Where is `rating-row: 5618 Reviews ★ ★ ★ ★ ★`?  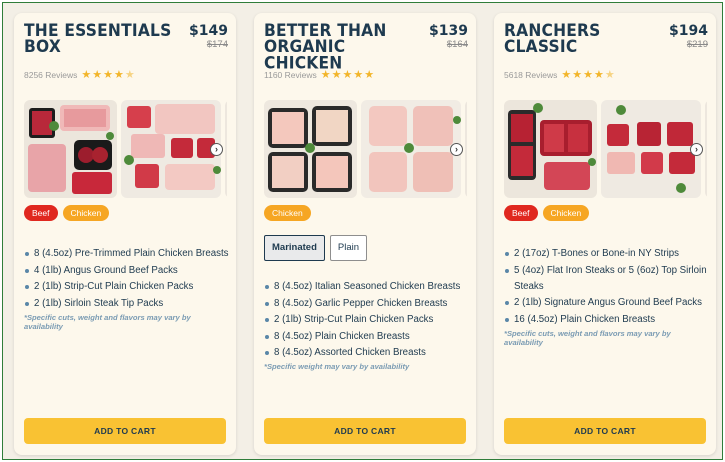
rating-row: 5618 Reviews ★ ★ ★ ★ ★ is located at coordinates (560, 75).